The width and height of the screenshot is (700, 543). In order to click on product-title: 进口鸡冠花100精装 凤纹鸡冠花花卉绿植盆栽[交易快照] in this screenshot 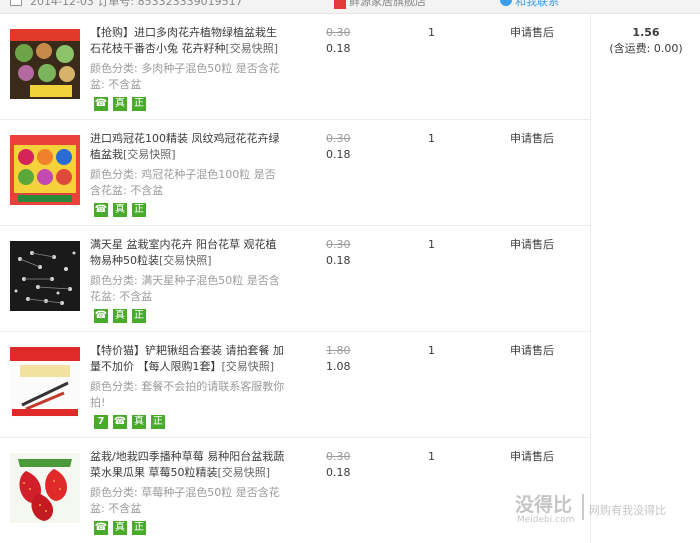, I will do `click(187, 147)`.